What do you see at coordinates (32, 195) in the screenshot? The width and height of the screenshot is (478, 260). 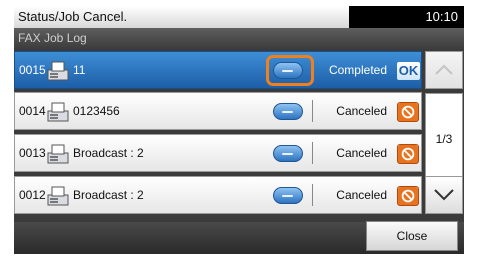 I see `job-number: 0012` at bounding box center [32, 195].